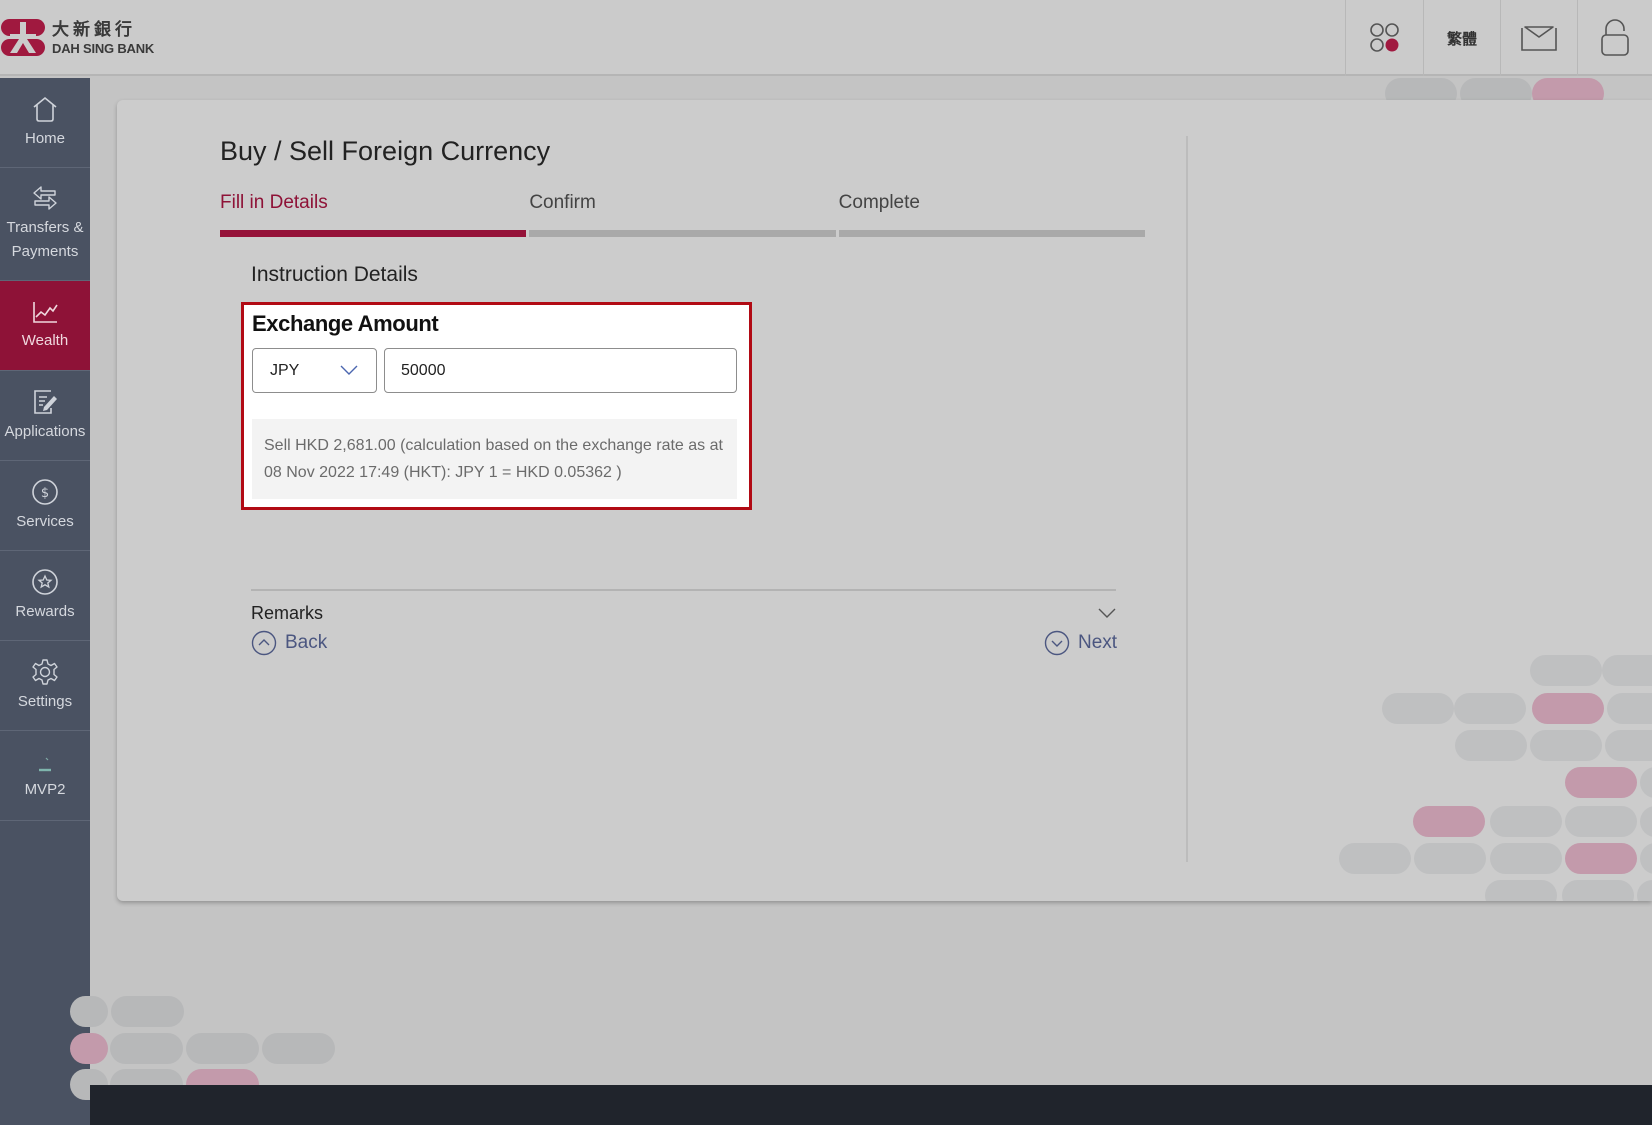 The image size is (1652, 1125). I want to click on step-label: Complete, so click(879, 202).